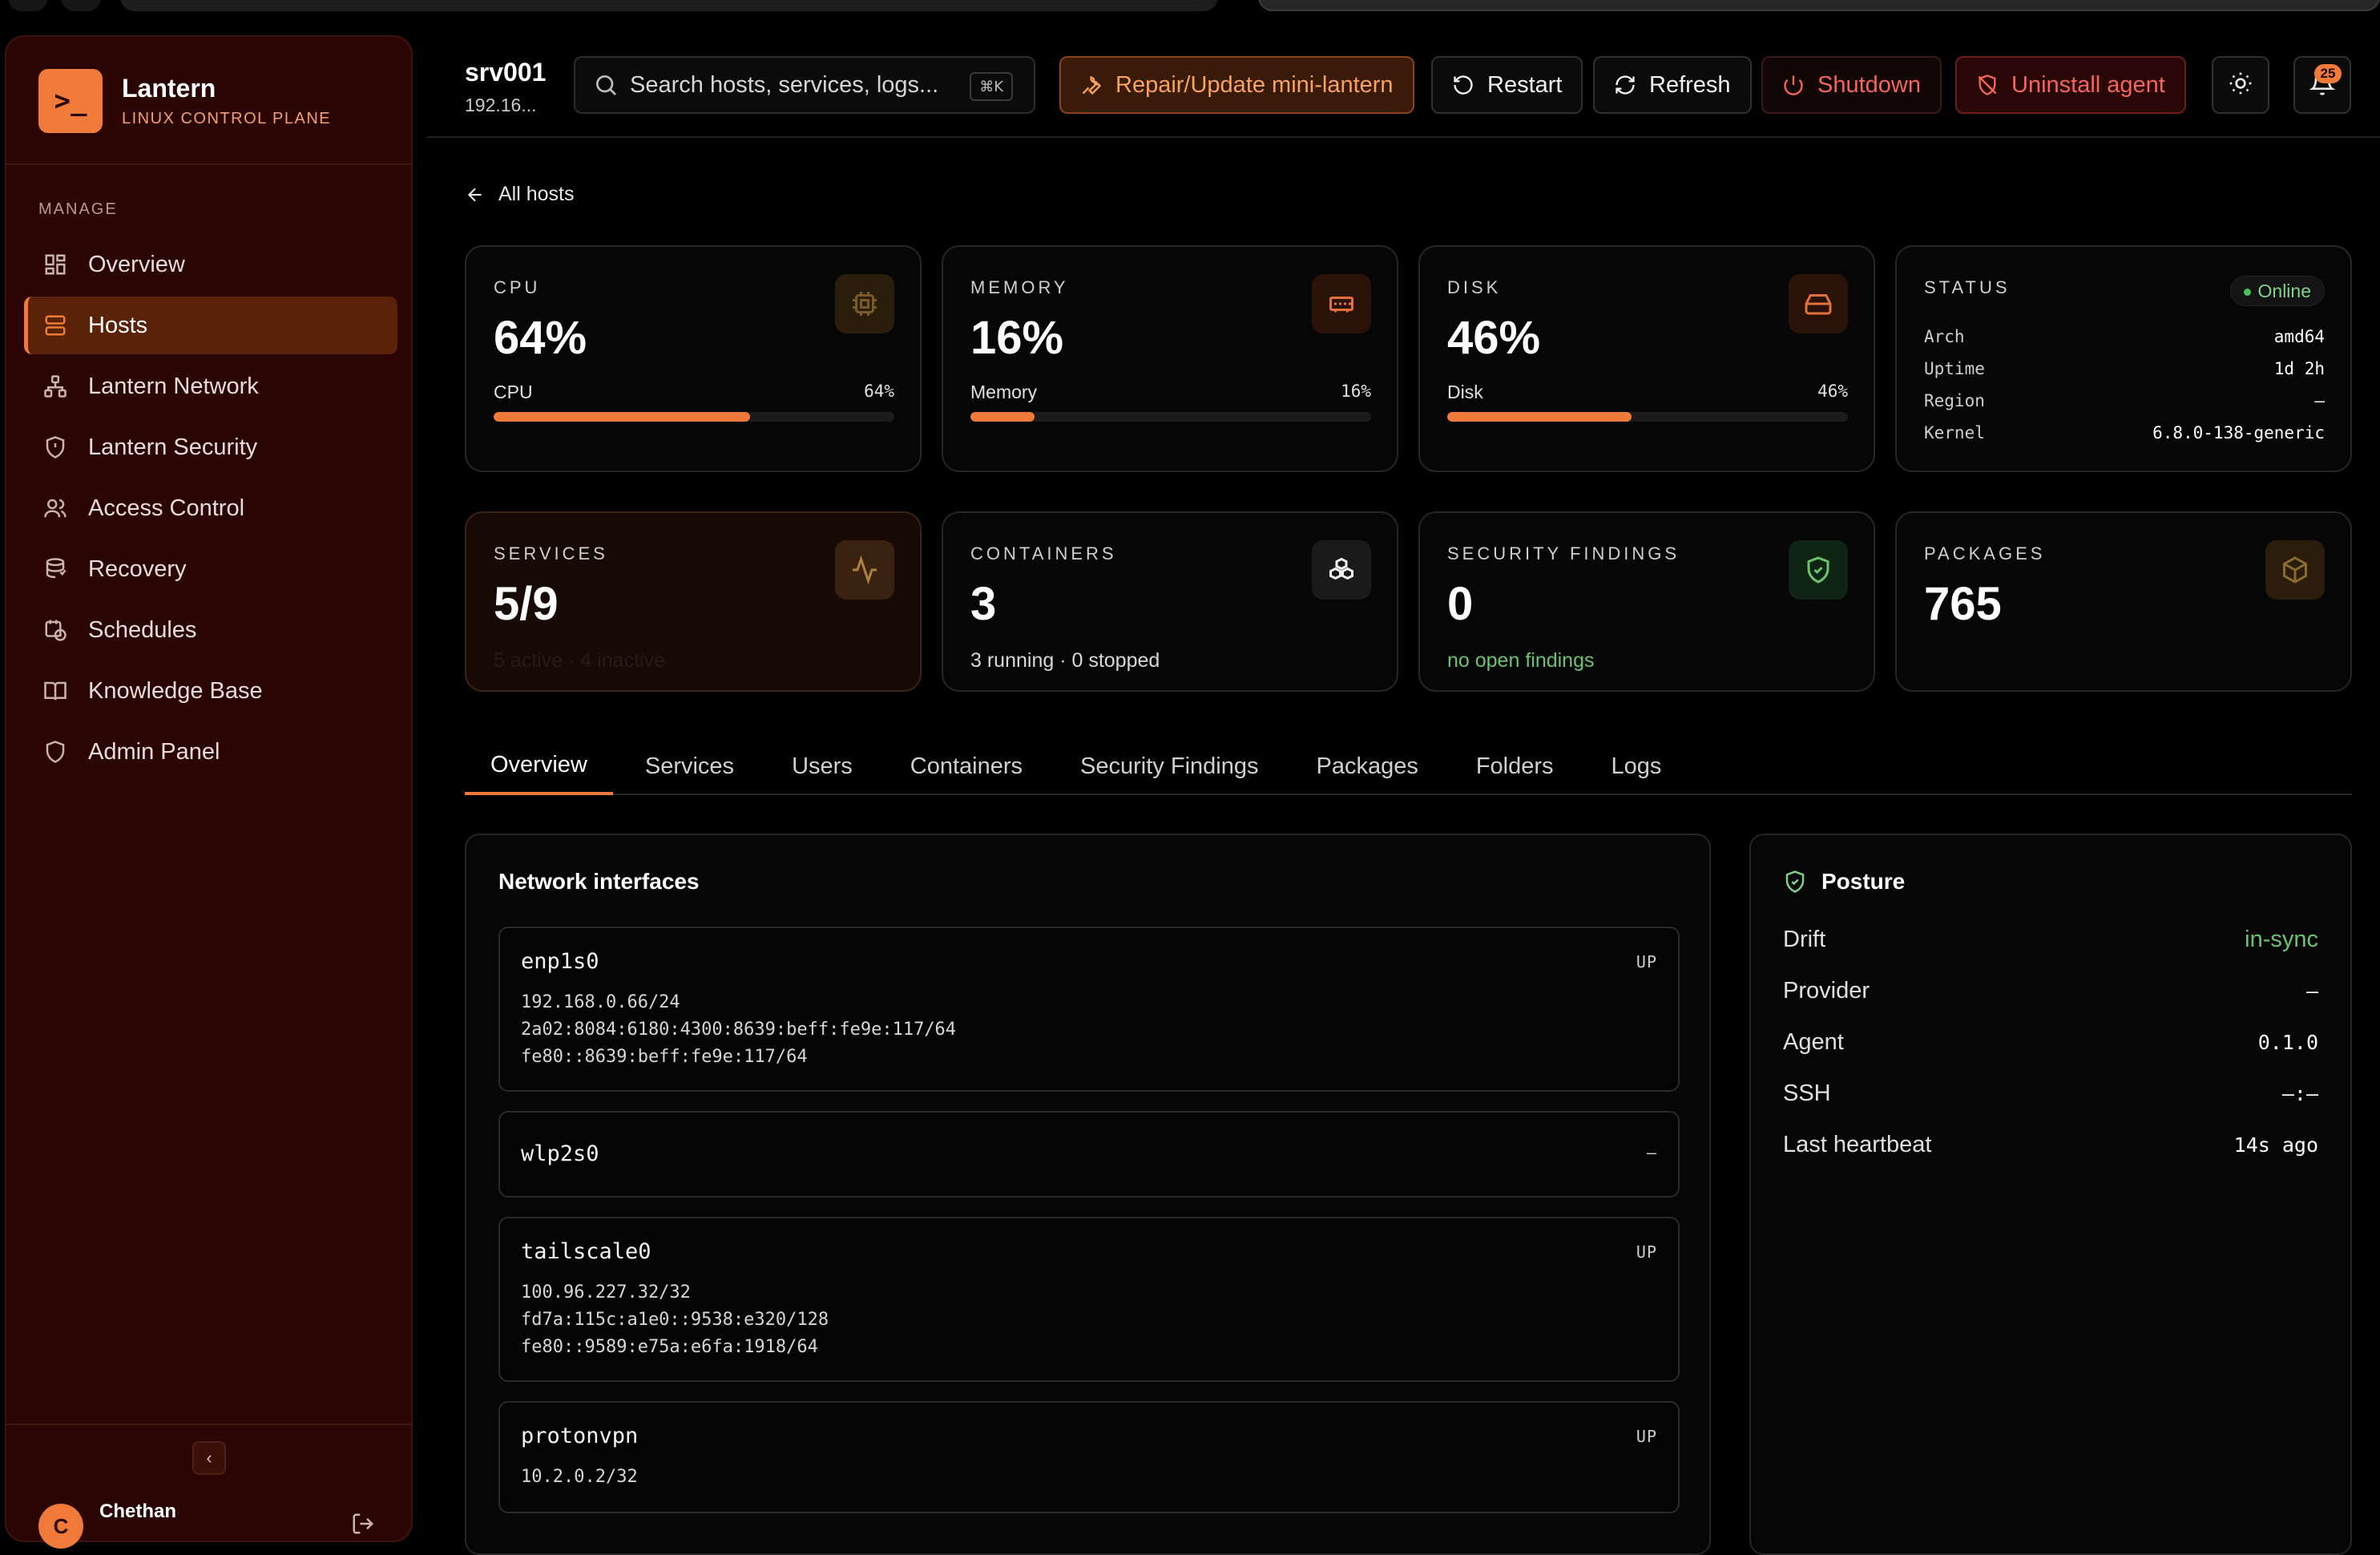 Image resolution: width=2380 pixels, height=1555 pixels. What do you see at coordinates (55, 630) in the screenshot?
I see `calendar-clock-icon` at bounding box center [55, 630].